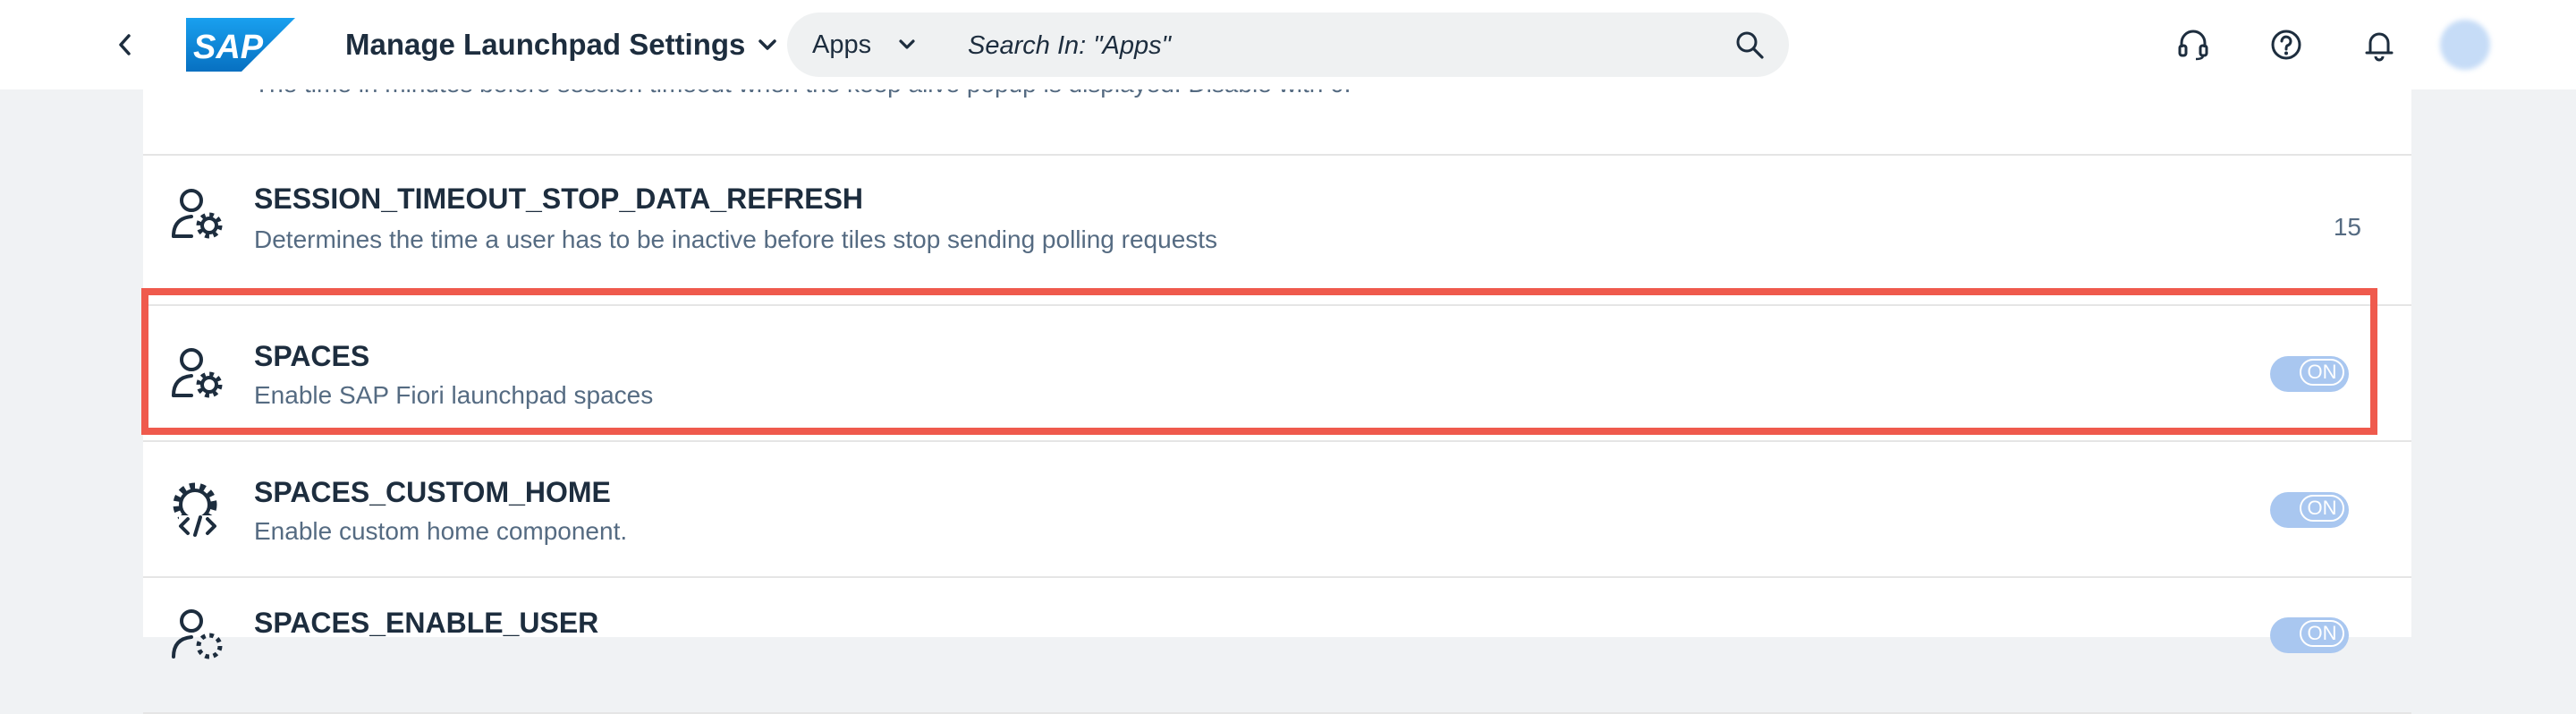 This screenshot has width=2576, height=714. What do you see at coordinates (842, 44) in the screenshot?
I see `search-scope-label: Apps` at bounding box center [842, 44].